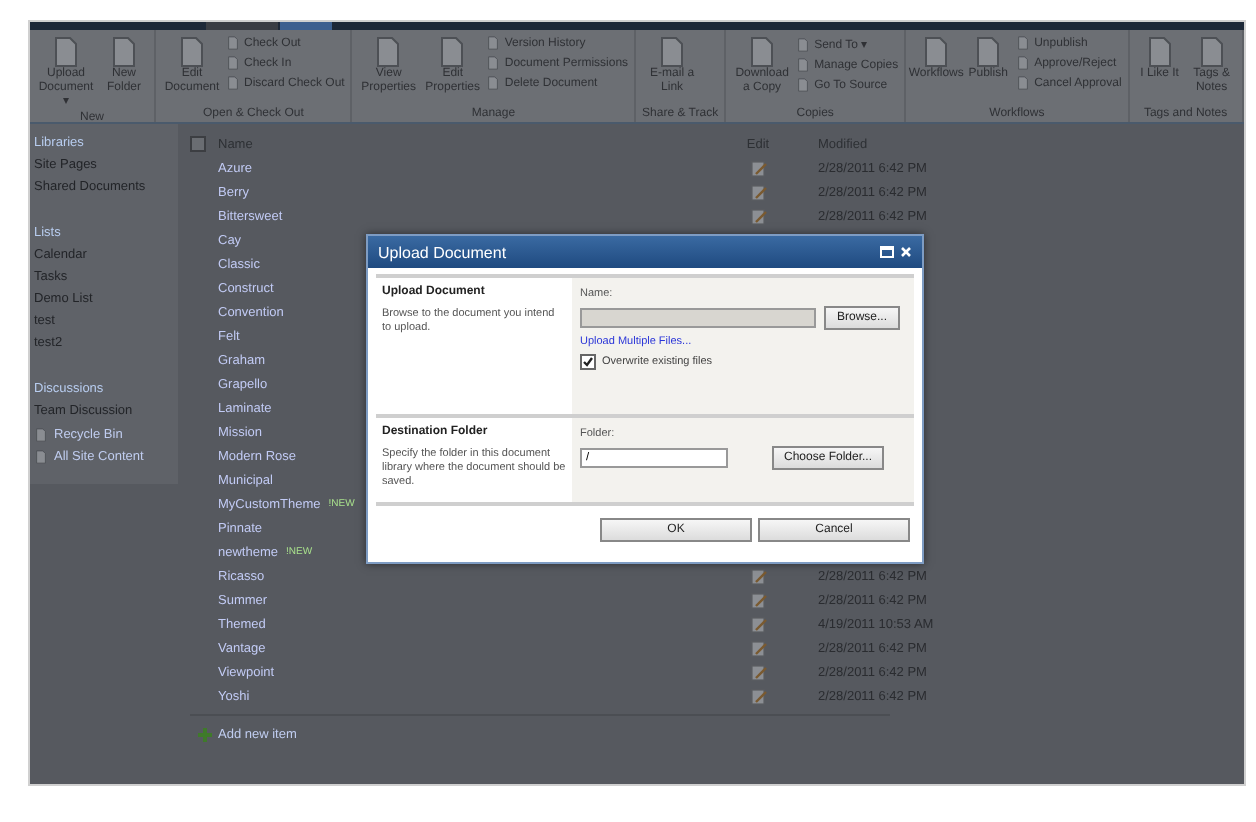 The height and width of the screenshot is (822, 1256). I want to click on dialog-title: Upload Document, so click(442, 252).